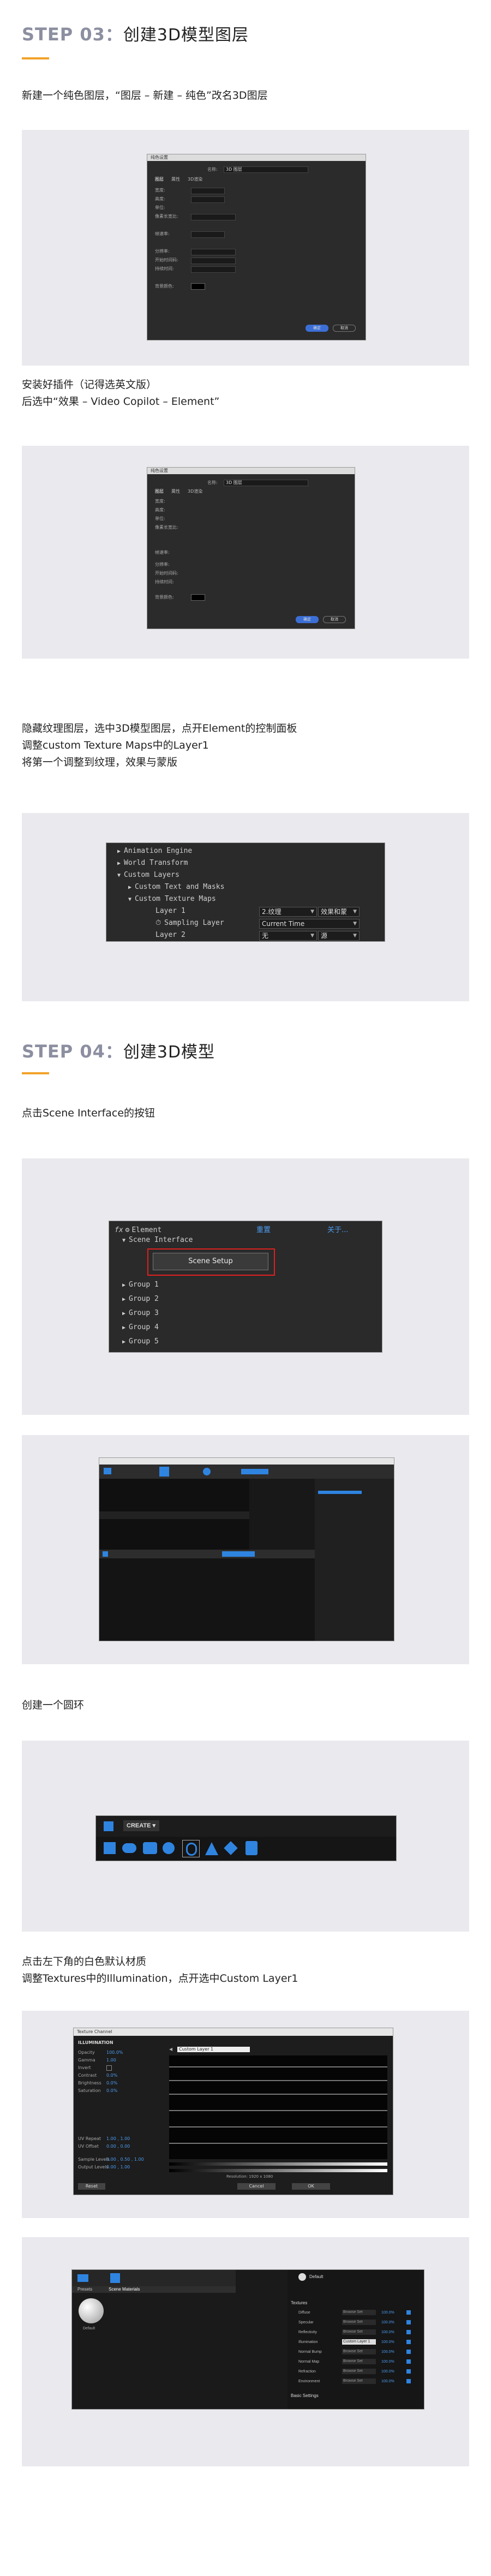 The height and width of the screenshot is (2576, 491). Describe the element at coordinates (91, 2310) in the screenshot. I see `default-material-ball` at that location.